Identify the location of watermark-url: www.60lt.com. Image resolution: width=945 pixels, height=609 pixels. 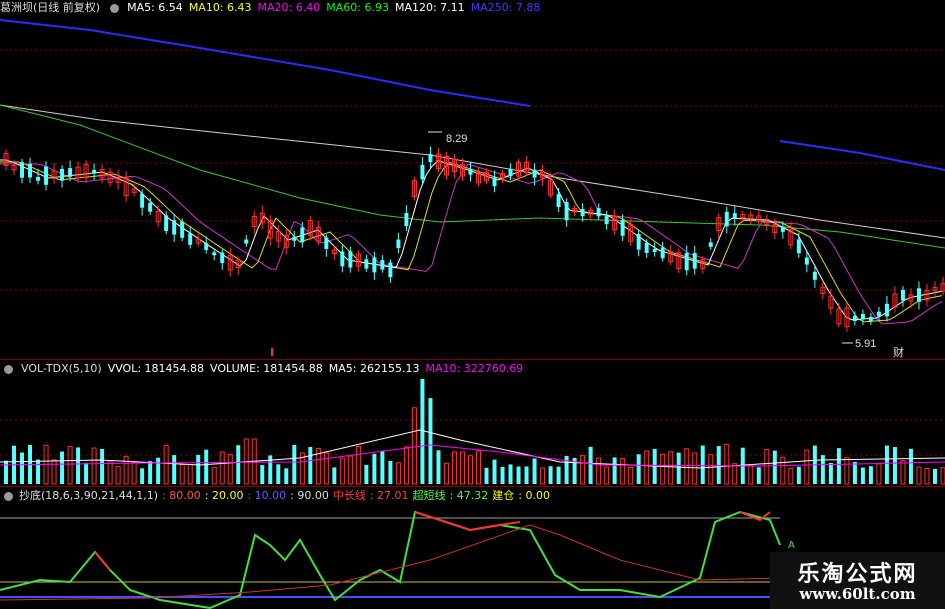
(857, 594).